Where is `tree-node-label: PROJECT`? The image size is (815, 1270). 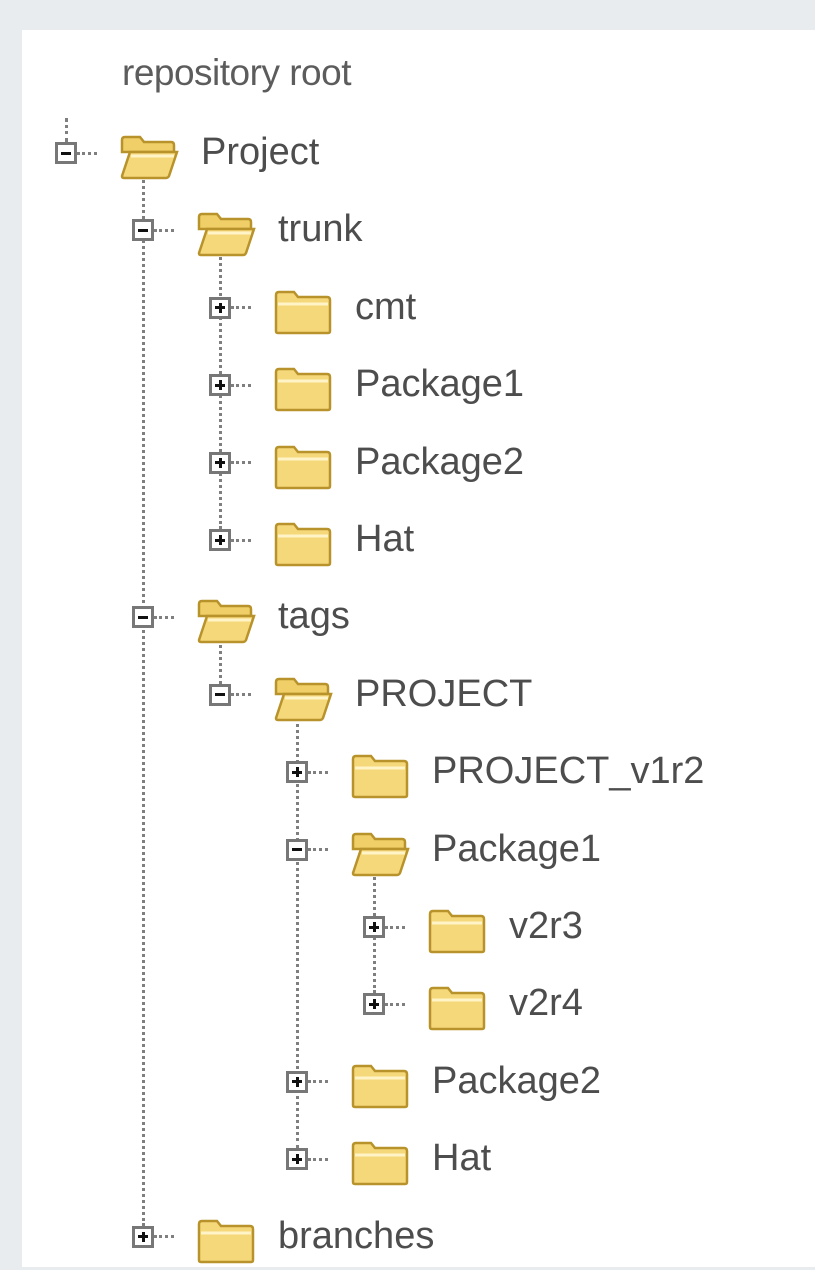 tree-node-label: PROJECT is located at coordinates (443, 694).